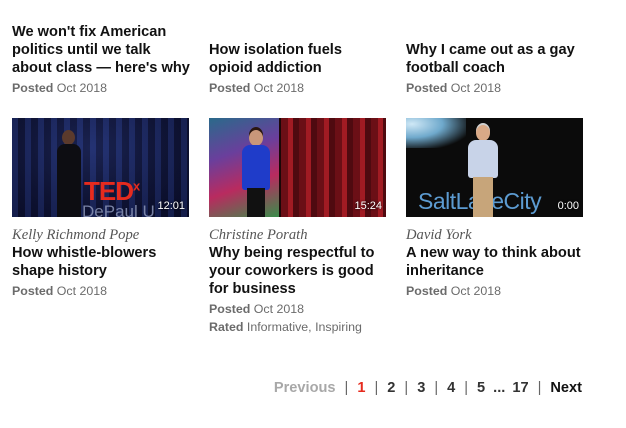 The image size is (626, 428). Describe the element at coordinates (226, 327) in the screenshot. I see `rated-label: Rated` at that location.